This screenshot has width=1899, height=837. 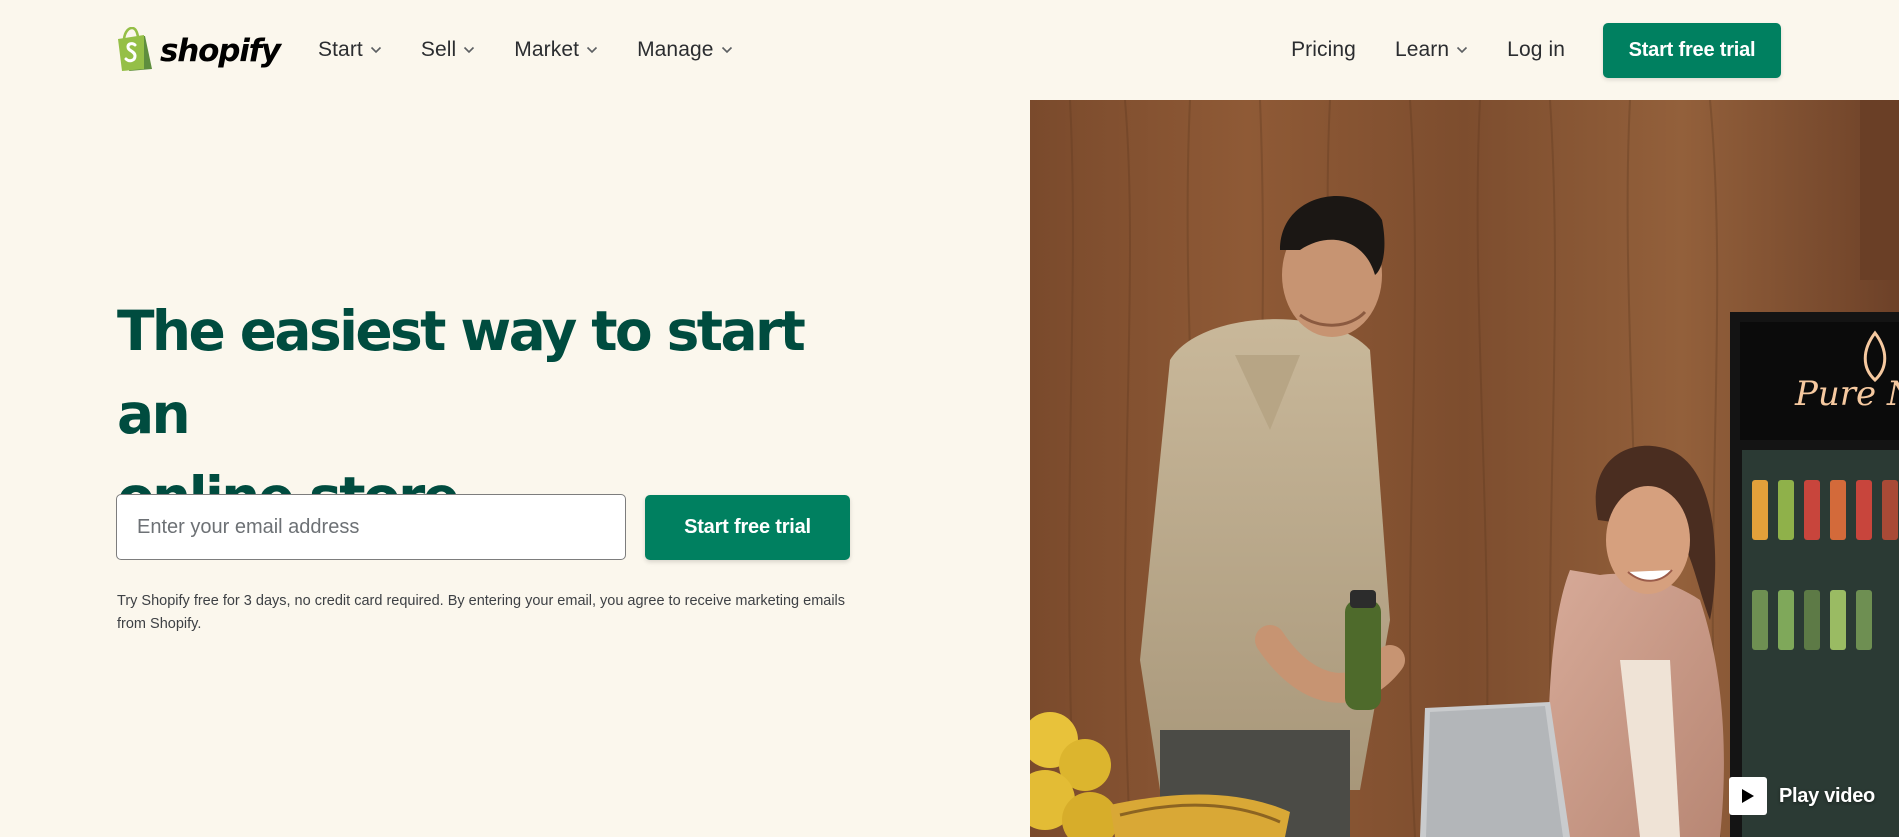 I want to click on fridge-neon-sign: Pure Ne, so click(x=1846, y=394).